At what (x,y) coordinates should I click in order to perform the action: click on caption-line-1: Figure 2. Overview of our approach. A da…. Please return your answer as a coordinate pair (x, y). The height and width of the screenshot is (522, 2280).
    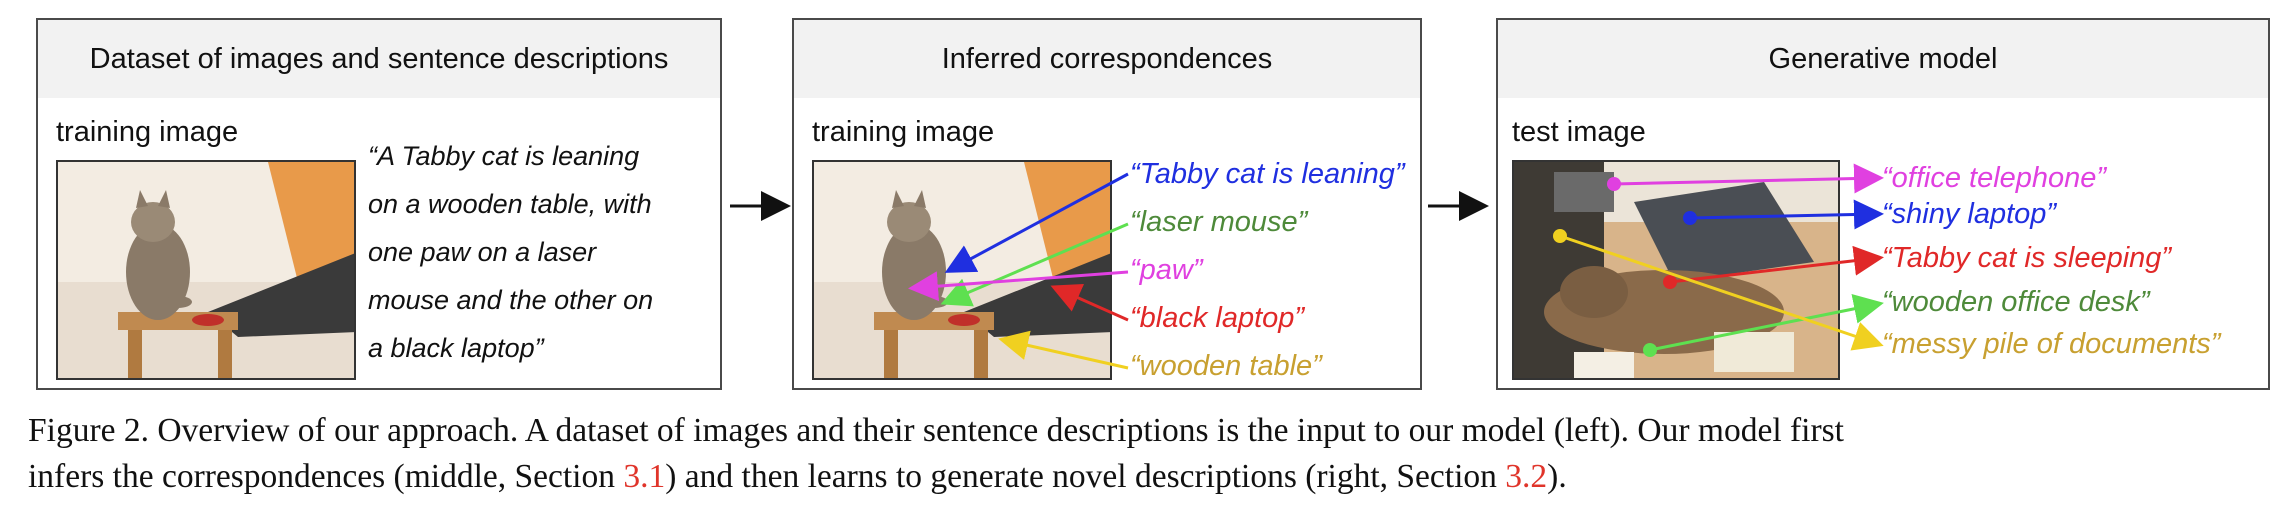
    Looking at the image, I should click on (936, 430).